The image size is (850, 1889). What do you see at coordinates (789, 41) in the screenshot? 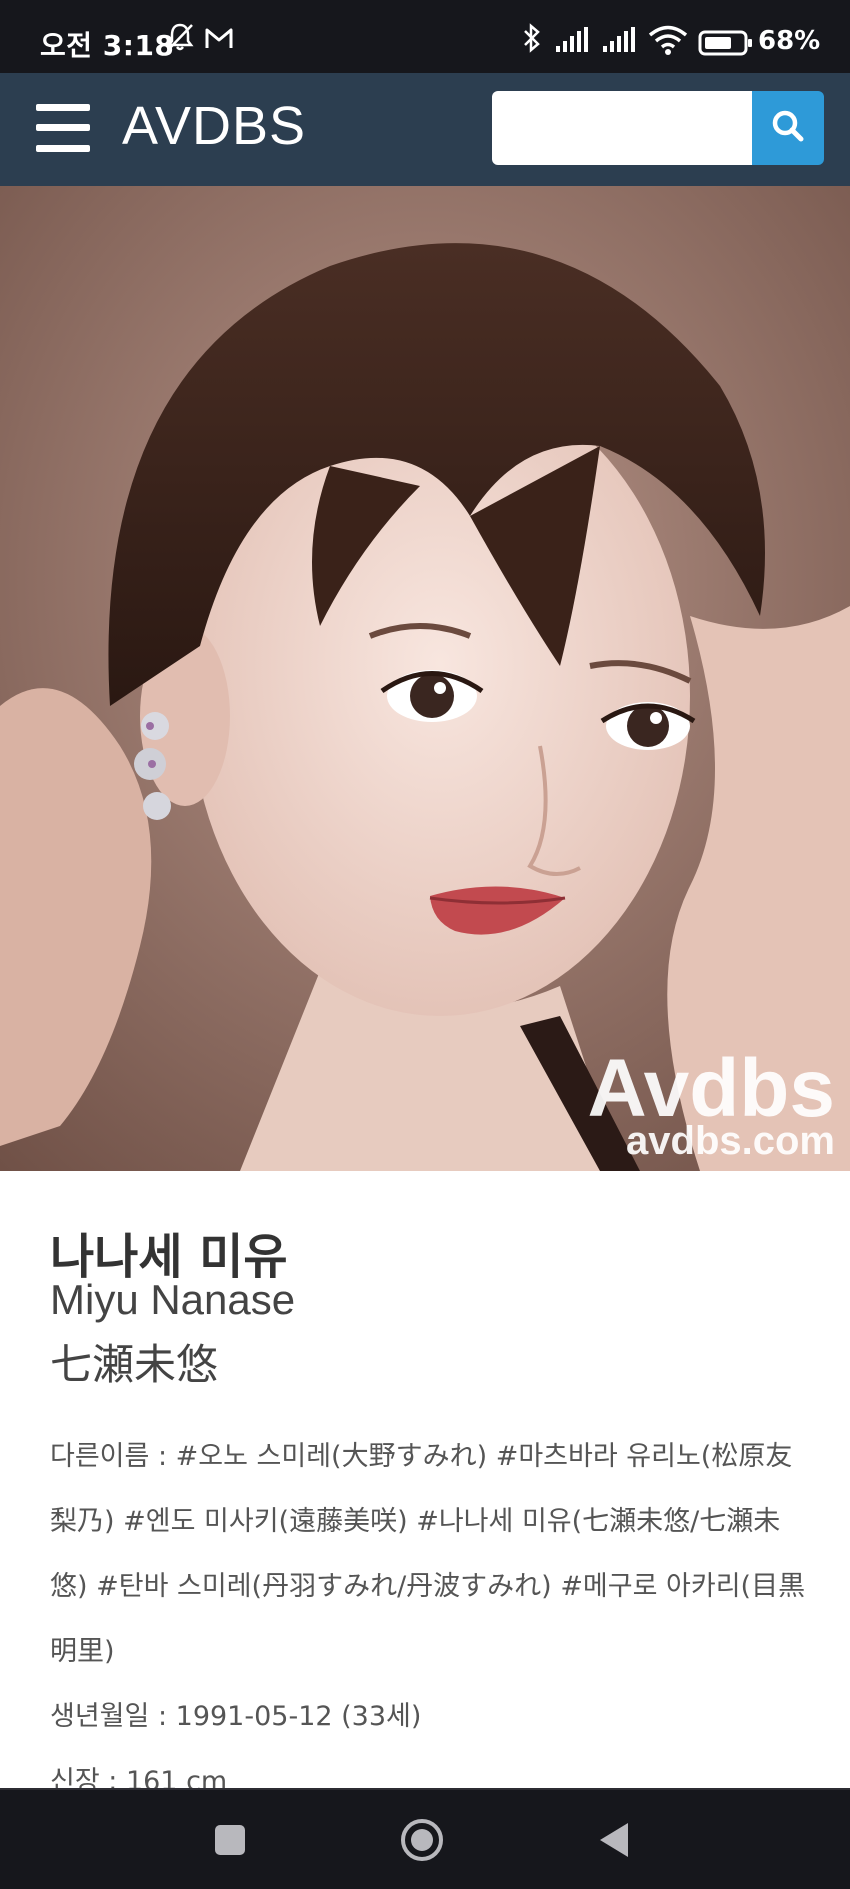
I see `battery-percent: 68%` at bounding box center [789, 41].